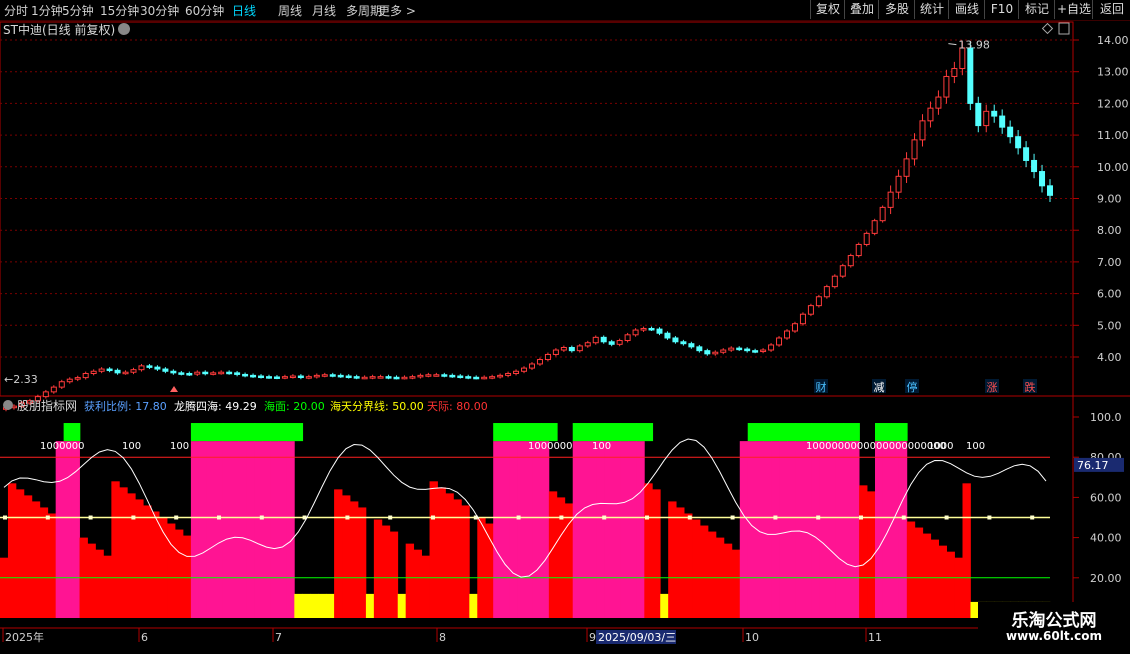 This screenshot has width=1130, height=654. Describe the element at coordinates (457, 406) in the screenshot. I see `indicator-param: 天际: 80.00` at that location.